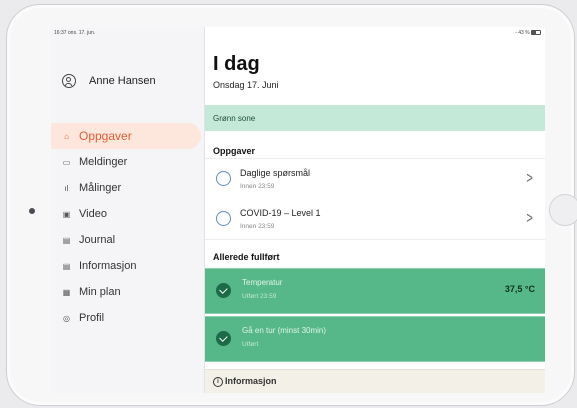  Describe the element at coordinates (262, 282) in the screenshot. I see `completed-task-title: Temperatur` at that location.